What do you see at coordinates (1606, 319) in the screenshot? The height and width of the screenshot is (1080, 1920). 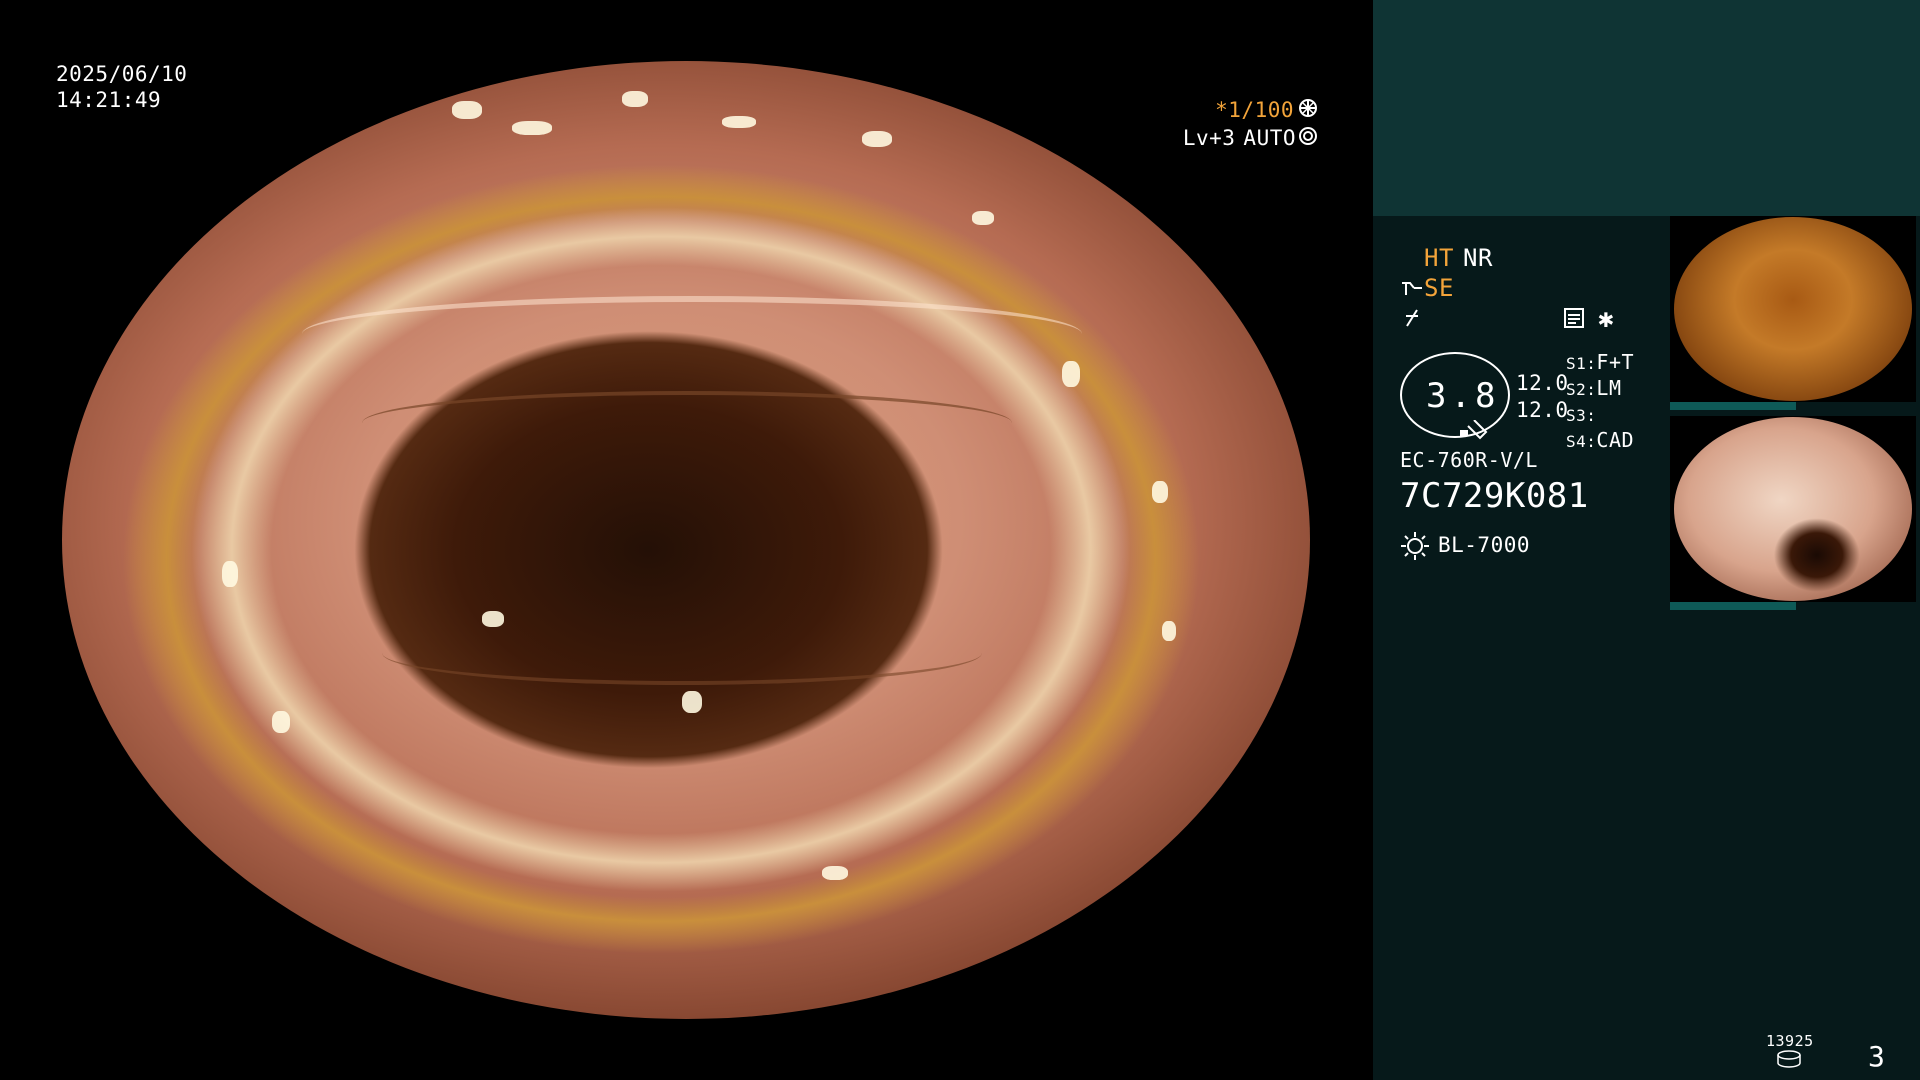 I see `asterisk-icon: ✱` at bounding box center [1606, 319].